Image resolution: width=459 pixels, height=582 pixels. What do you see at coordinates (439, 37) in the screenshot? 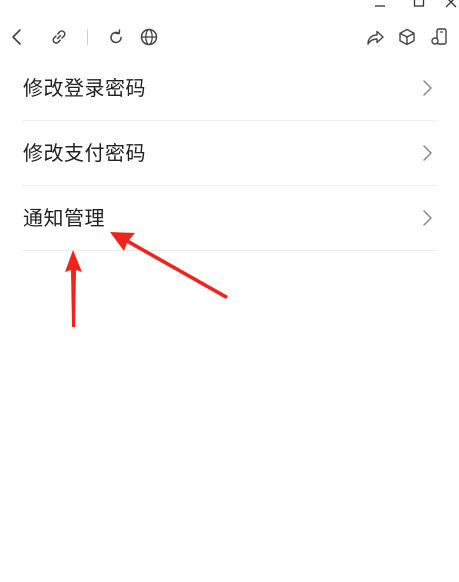
I see `mini-program-icon` at bounding box center [439, 37].